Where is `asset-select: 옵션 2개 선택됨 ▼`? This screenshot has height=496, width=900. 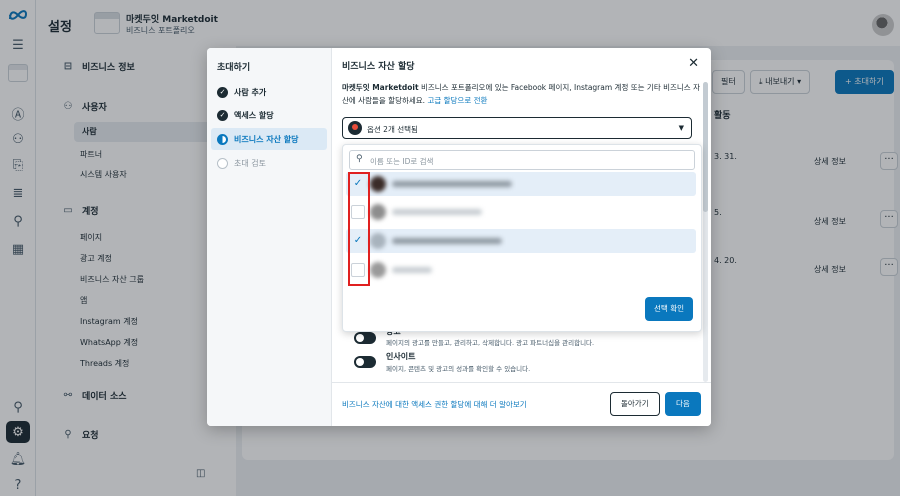 asset-select: 옵션 2개 선택됨 ▼ is located at coordinates (517, 128).